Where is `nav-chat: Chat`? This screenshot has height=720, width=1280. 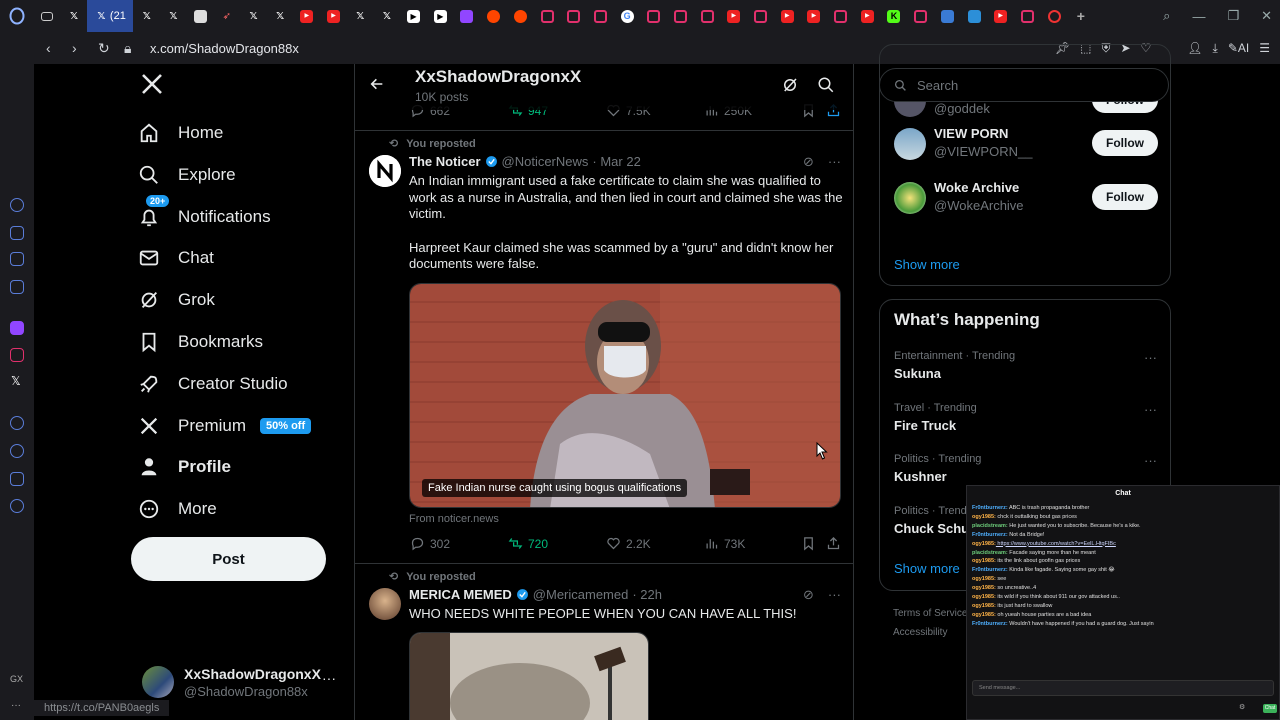 nav-chat: Chat is located at coordinates (176, 258).